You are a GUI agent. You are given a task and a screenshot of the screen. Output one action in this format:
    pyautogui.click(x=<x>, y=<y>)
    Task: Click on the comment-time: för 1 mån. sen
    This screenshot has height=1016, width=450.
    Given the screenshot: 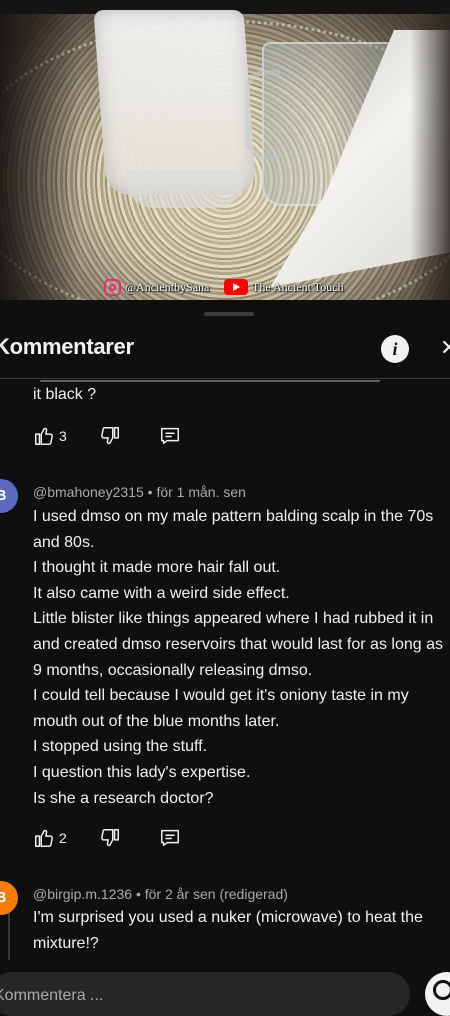 What is the action you would take?
    pyautogui.click(x=201, y=492)
    